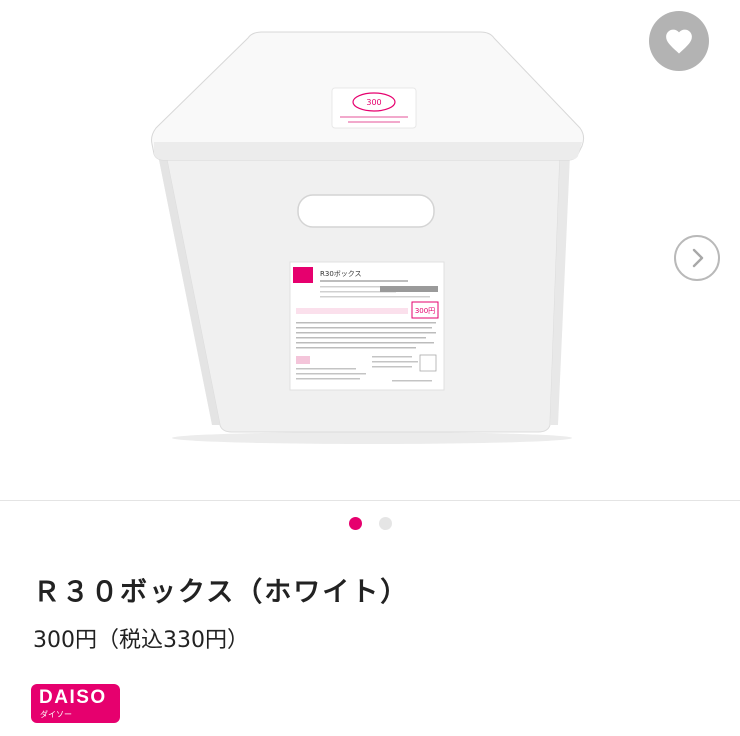  I want to click on heart-icon, so click(679, 41).